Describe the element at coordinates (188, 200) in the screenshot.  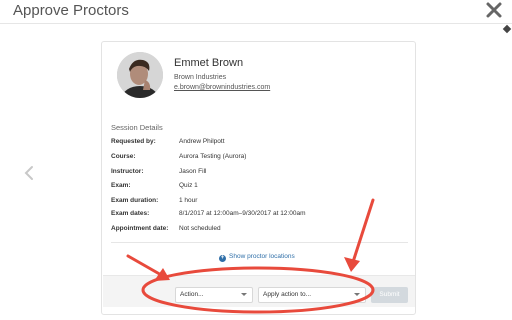
I see `detail-value: 1 hour` at that location.